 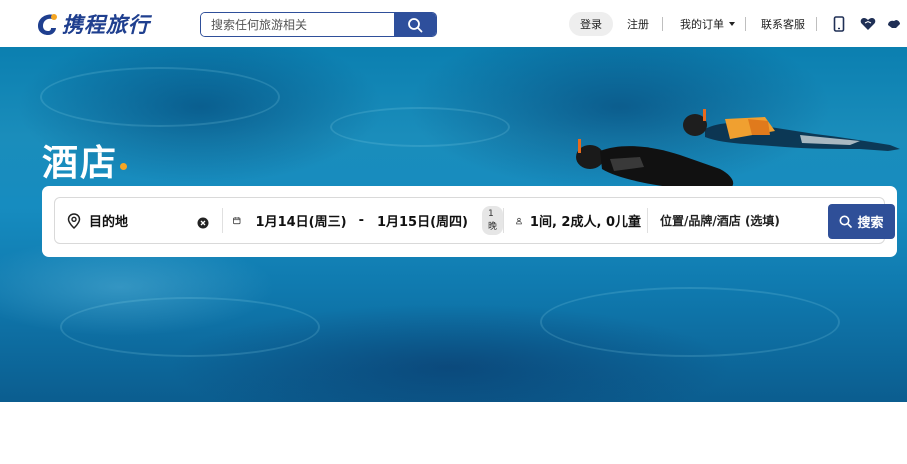 I want to click on hotel-search-button: 搜索, so click(x=861, y=221).